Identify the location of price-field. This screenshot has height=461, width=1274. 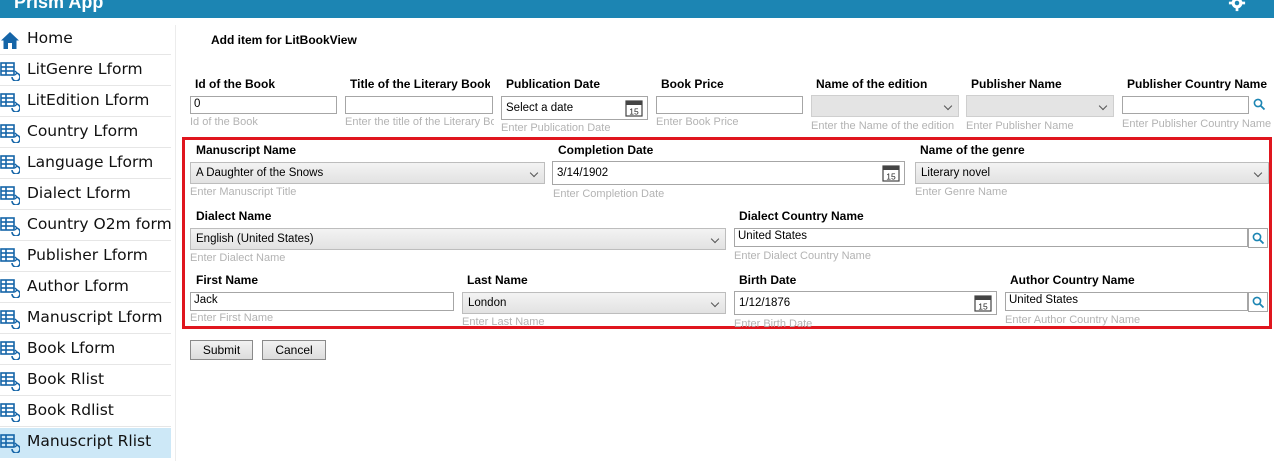
(729, 105).